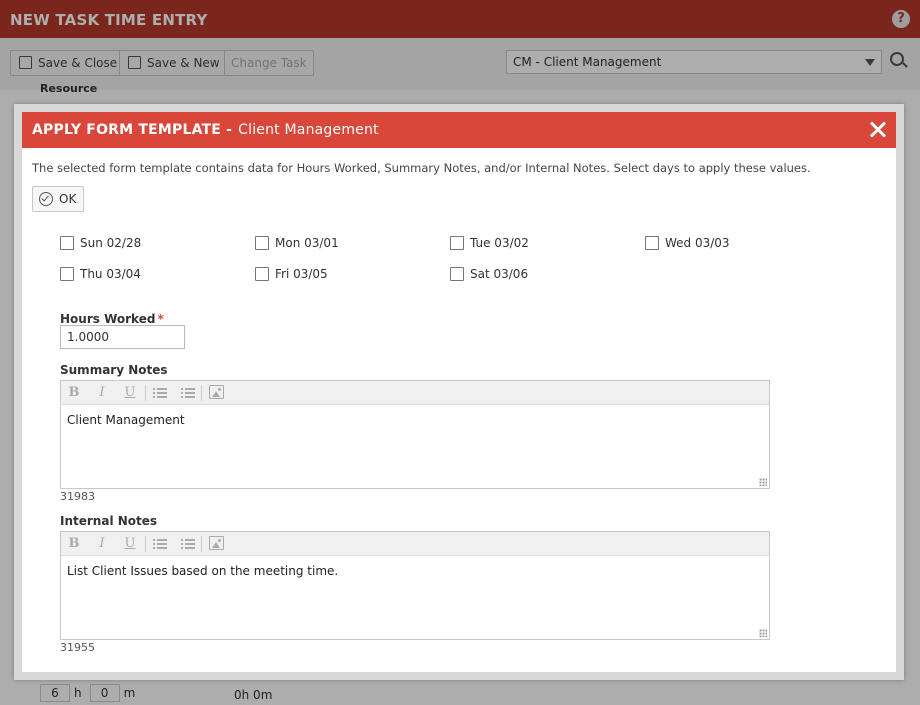  Describe the element at coordinates (110, 274) in the screenshot. I see `day-label: Thu 03/04` at that location.